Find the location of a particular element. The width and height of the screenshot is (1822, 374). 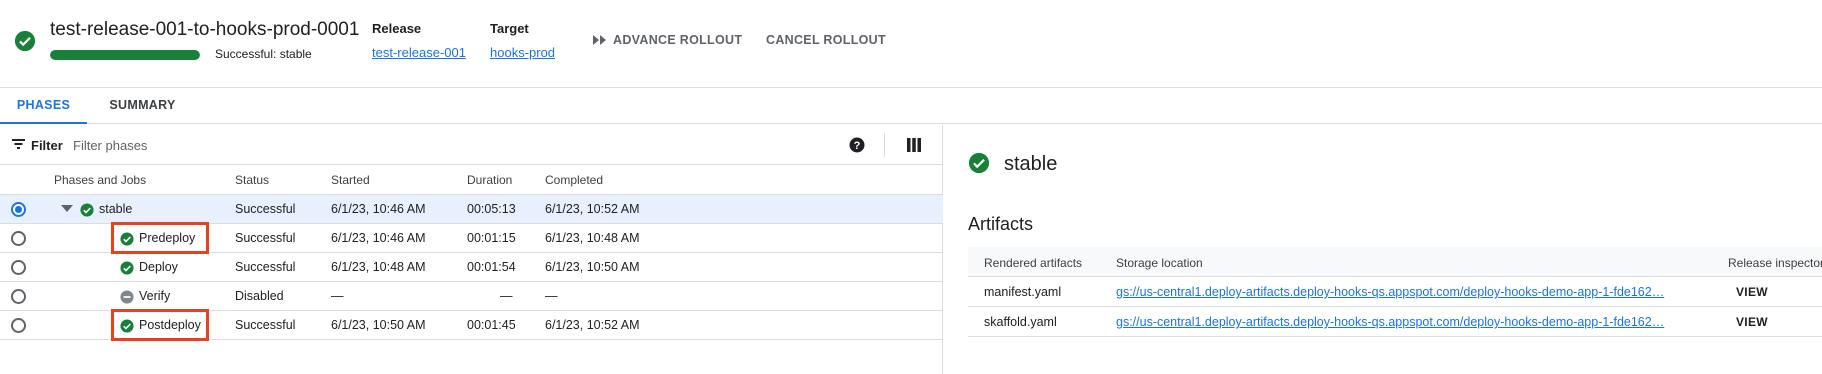

column-header-started: Started is located at coordinates (350, 180).